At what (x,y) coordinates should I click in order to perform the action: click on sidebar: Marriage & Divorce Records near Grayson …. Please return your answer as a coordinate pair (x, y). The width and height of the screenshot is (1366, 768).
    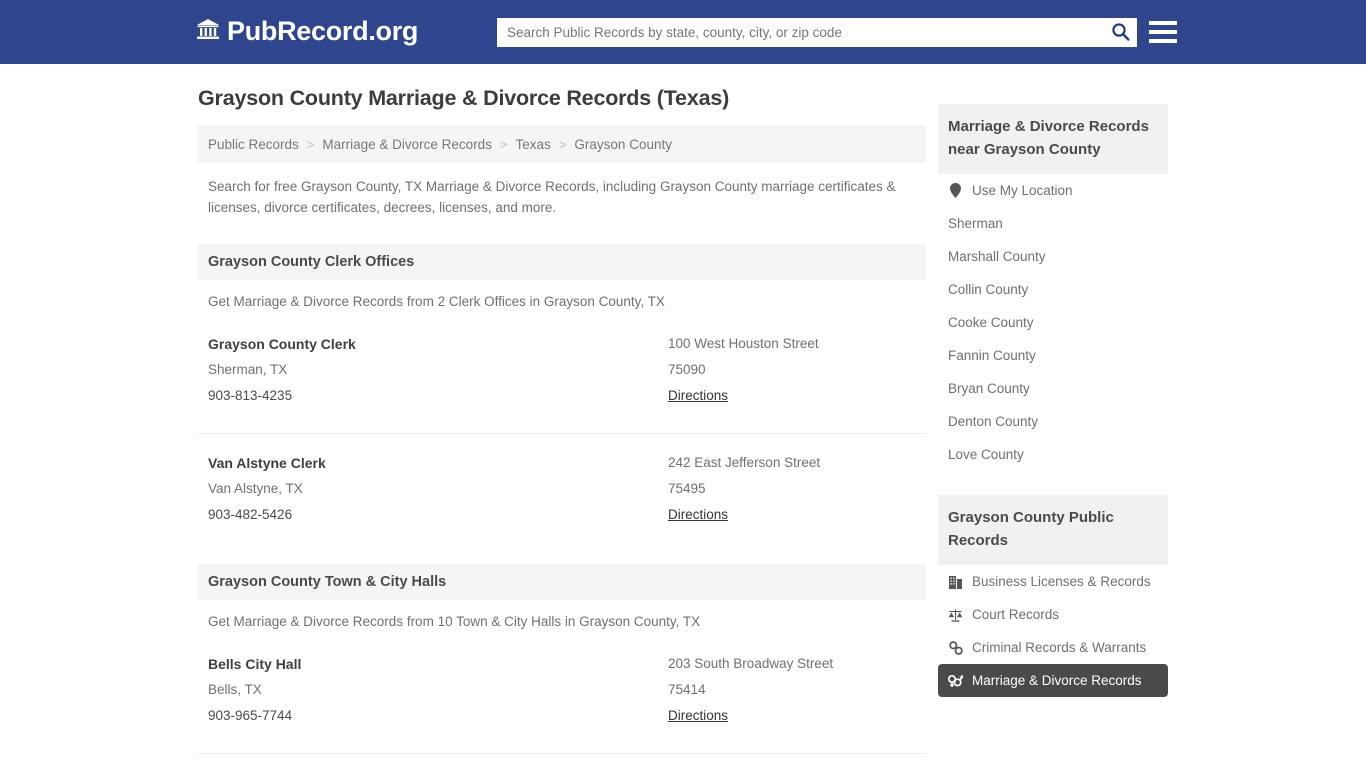
    Looking at the image, I should click on (1053, 394).